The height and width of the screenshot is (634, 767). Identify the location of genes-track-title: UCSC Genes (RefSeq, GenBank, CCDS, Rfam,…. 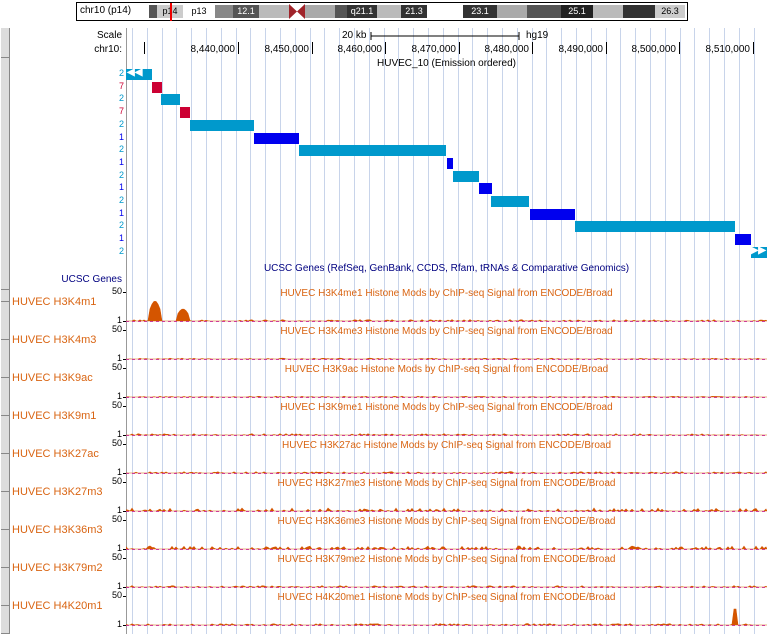
(446, 268).